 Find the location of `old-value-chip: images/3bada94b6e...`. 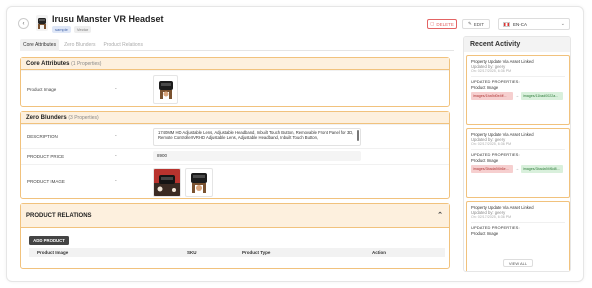

old-value-chip: images/3bada94b6e... is located at coordinates (492, 168).